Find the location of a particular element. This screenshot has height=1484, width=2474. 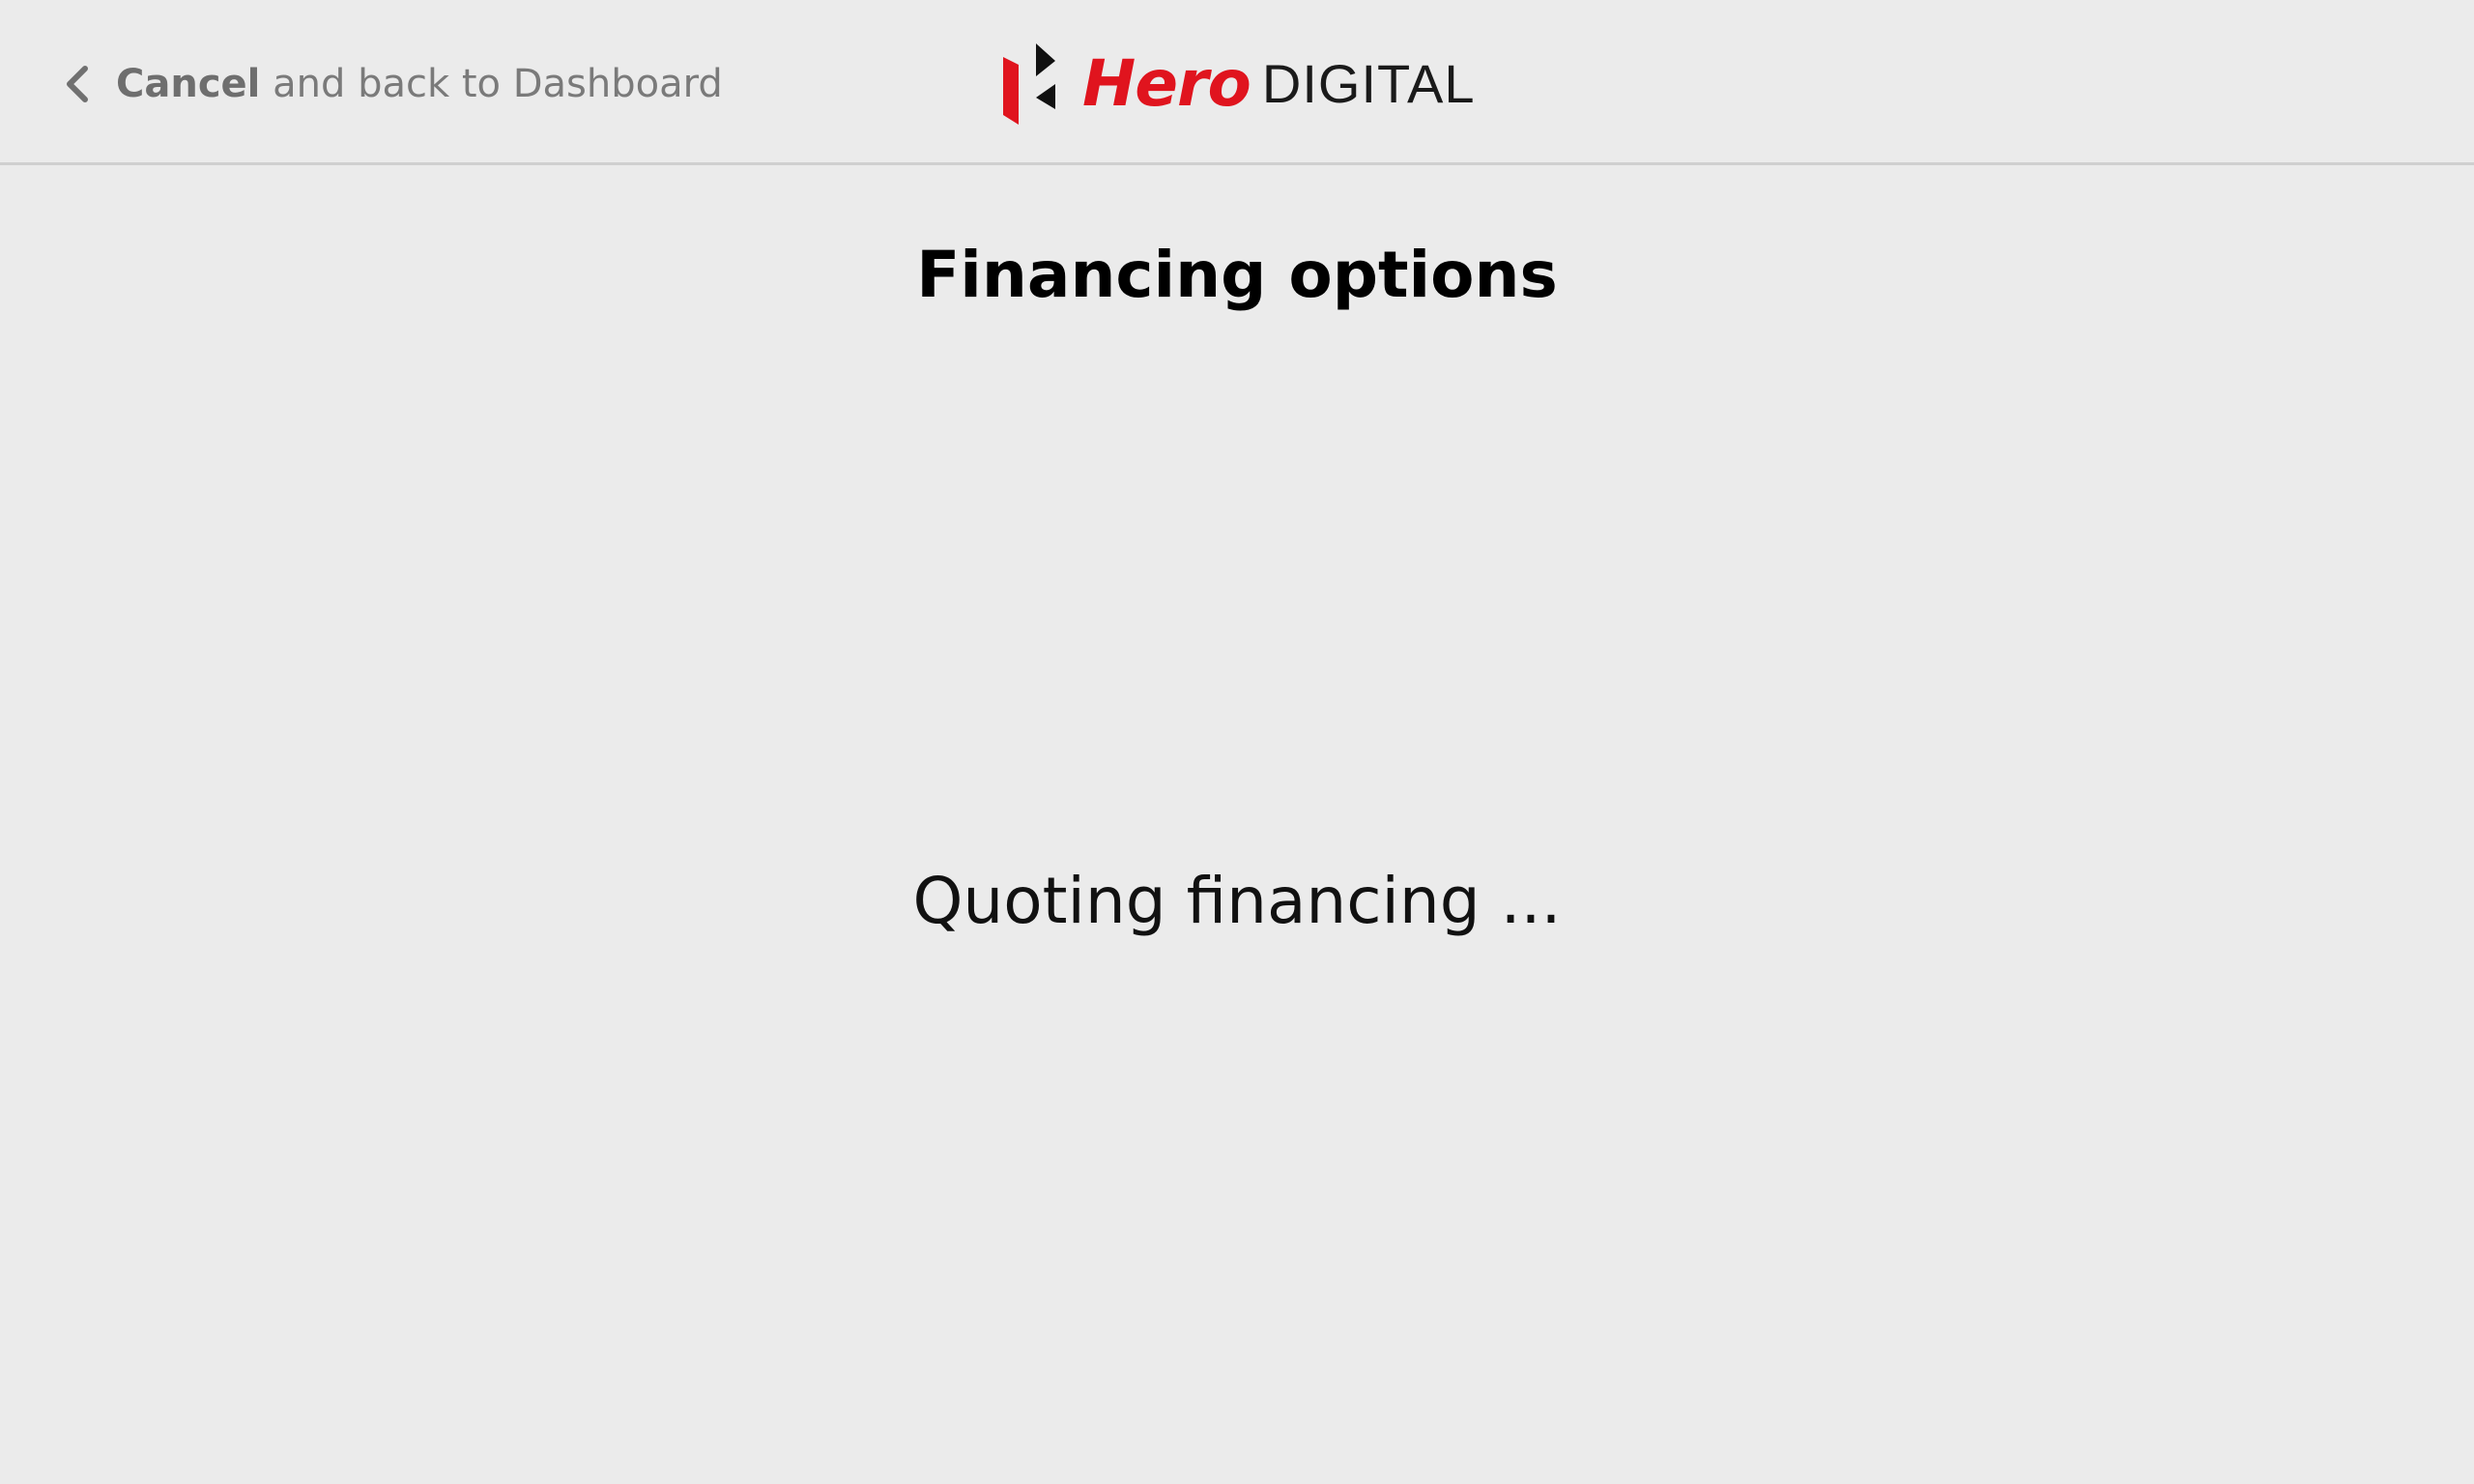

cancel-back-to-dashboard-link: Cancel and back to Dashboard is located at coordinates (392, 84).